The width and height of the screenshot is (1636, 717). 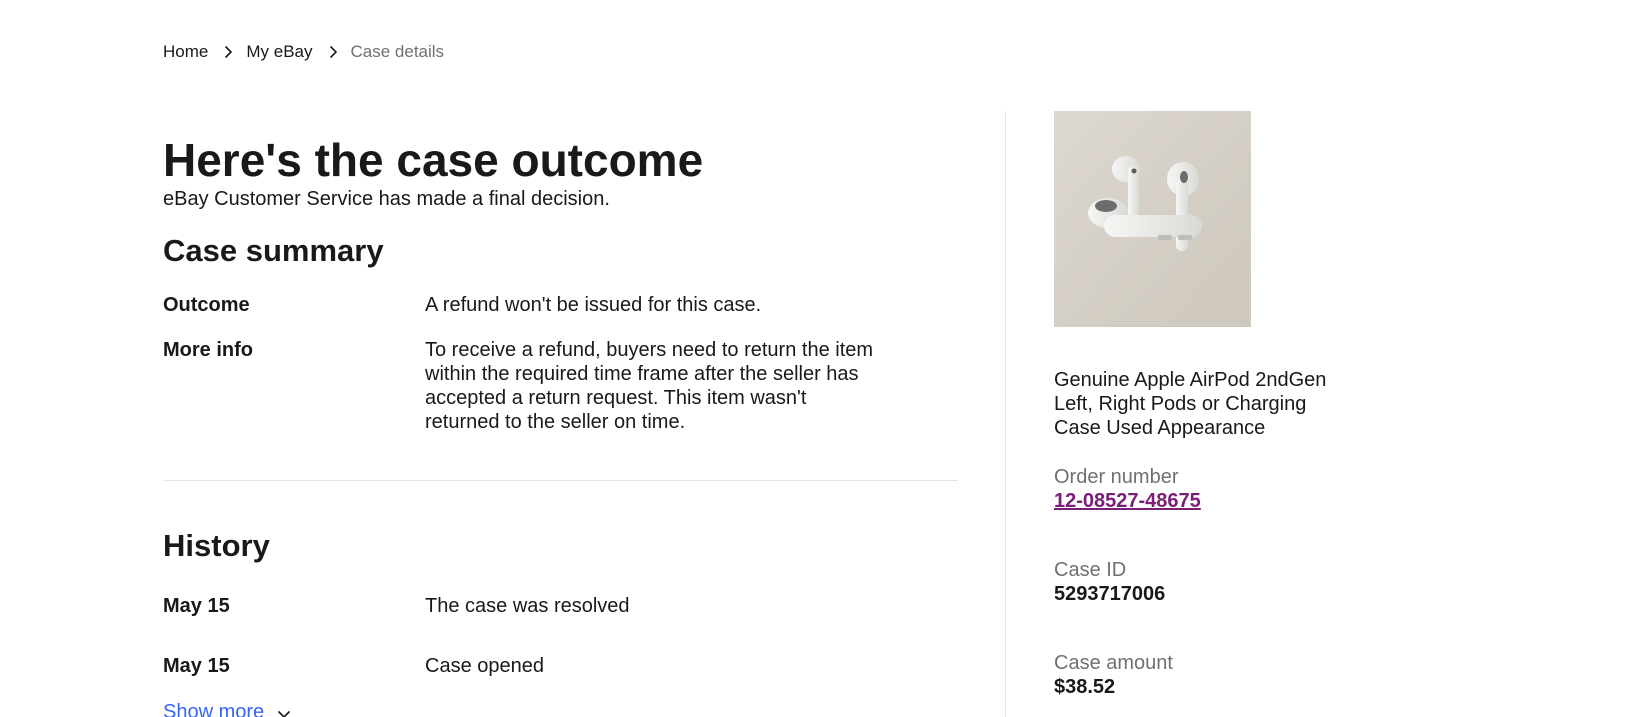 I want to click on case-amount-label: Case amount, so click(x=1113, y=663).